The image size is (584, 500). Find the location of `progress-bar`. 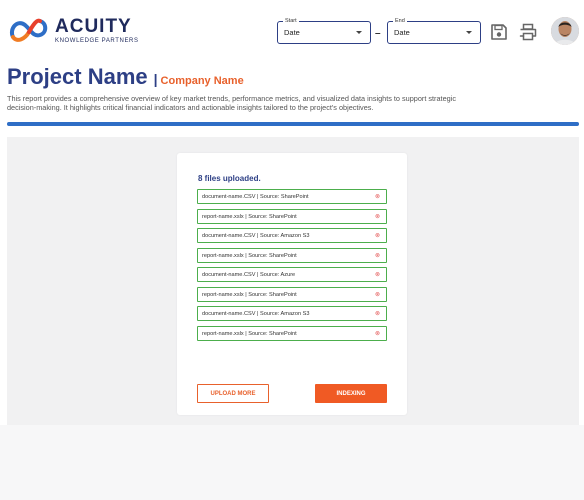

progress-bar is located at coordinates (293, 124).